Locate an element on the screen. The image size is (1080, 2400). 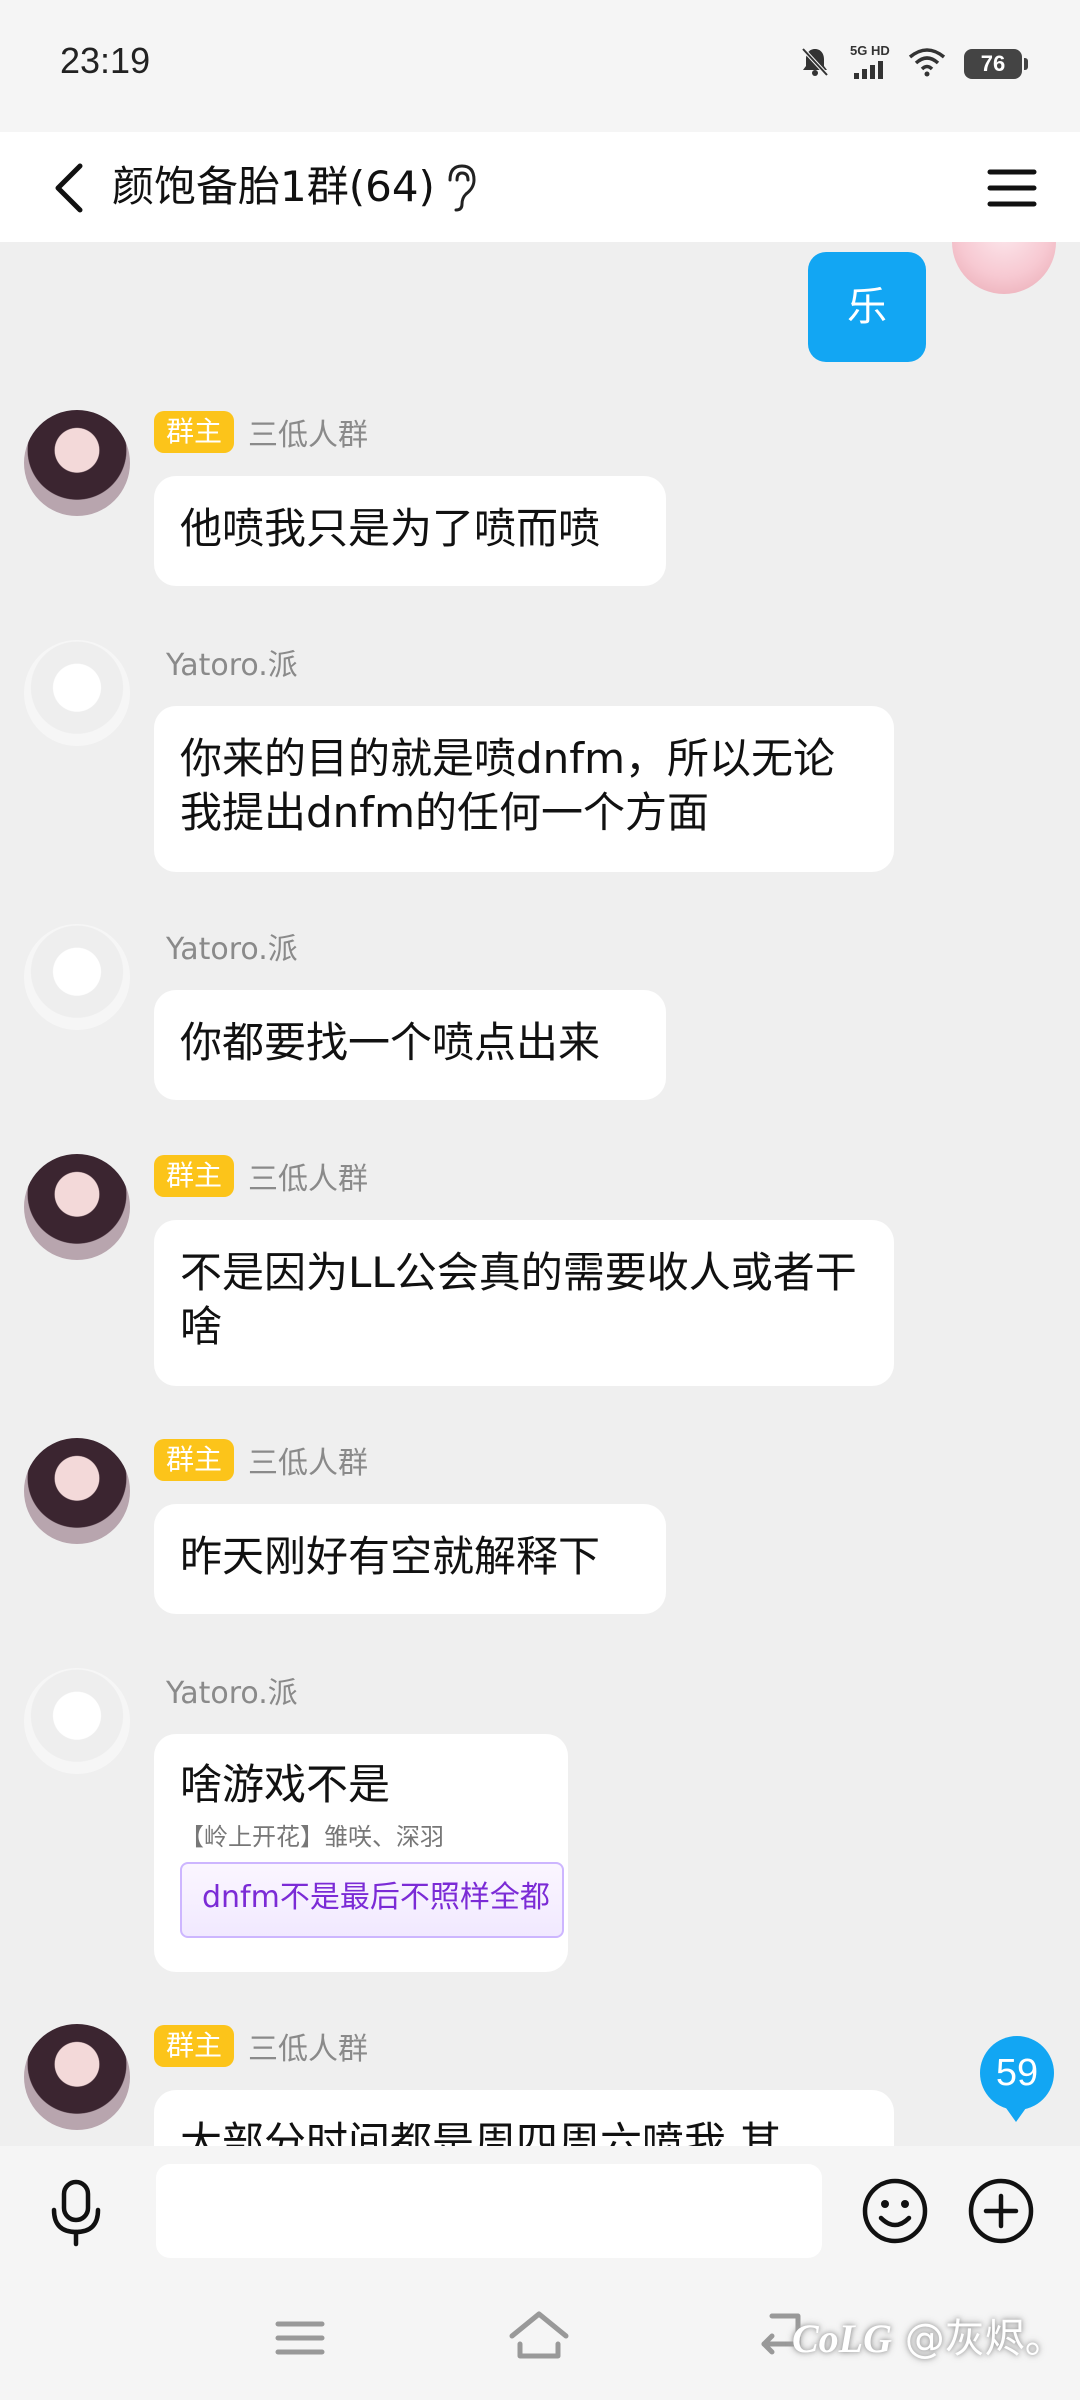
signal-icon: 5G HD is located at coordinates (870, 62).